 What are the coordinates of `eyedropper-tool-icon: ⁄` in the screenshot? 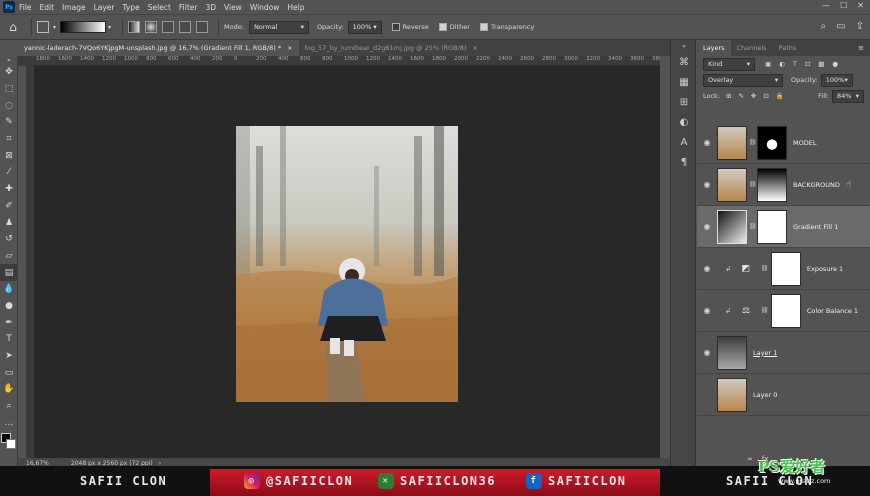 It's located at (9, 172).